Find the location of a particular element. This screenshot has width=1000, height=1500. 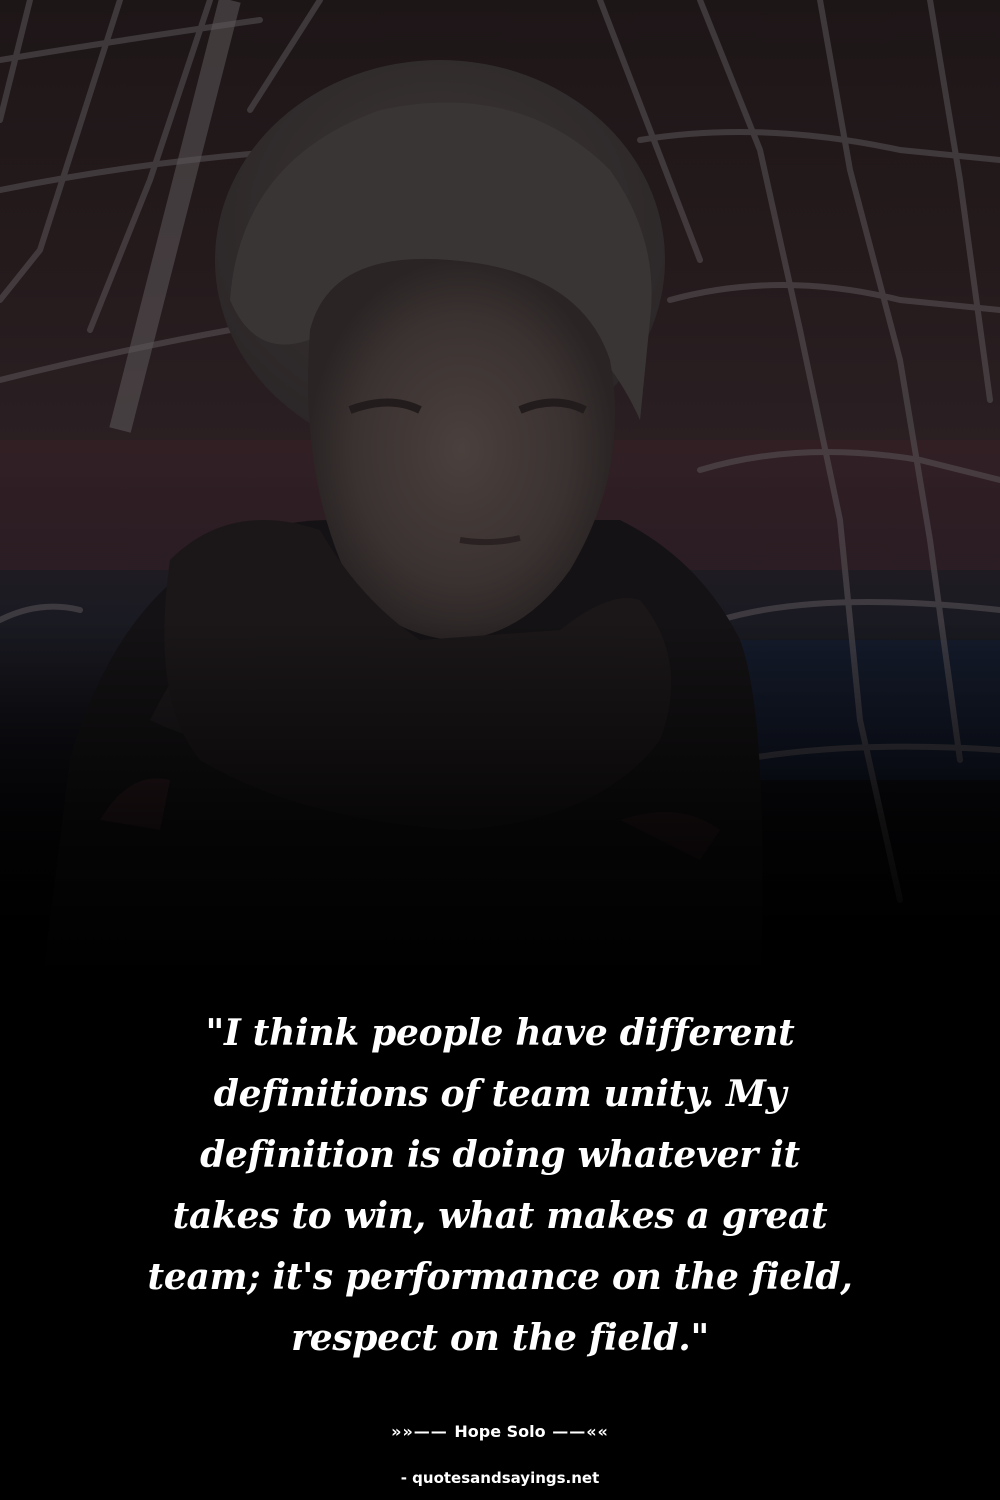

quote-line: respect on the field." is located at coordinates (500, 1338).